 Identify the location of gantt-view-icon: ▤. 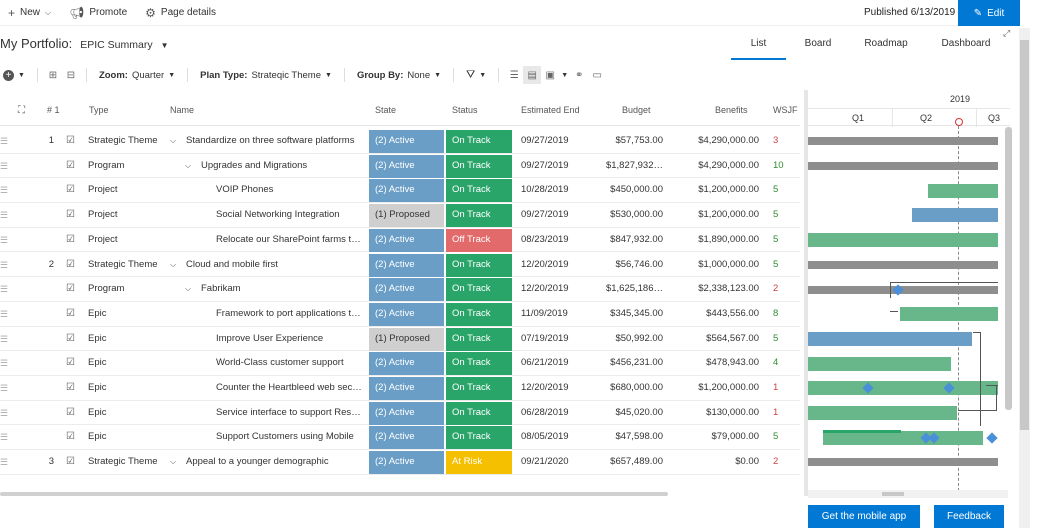
(532, 75).